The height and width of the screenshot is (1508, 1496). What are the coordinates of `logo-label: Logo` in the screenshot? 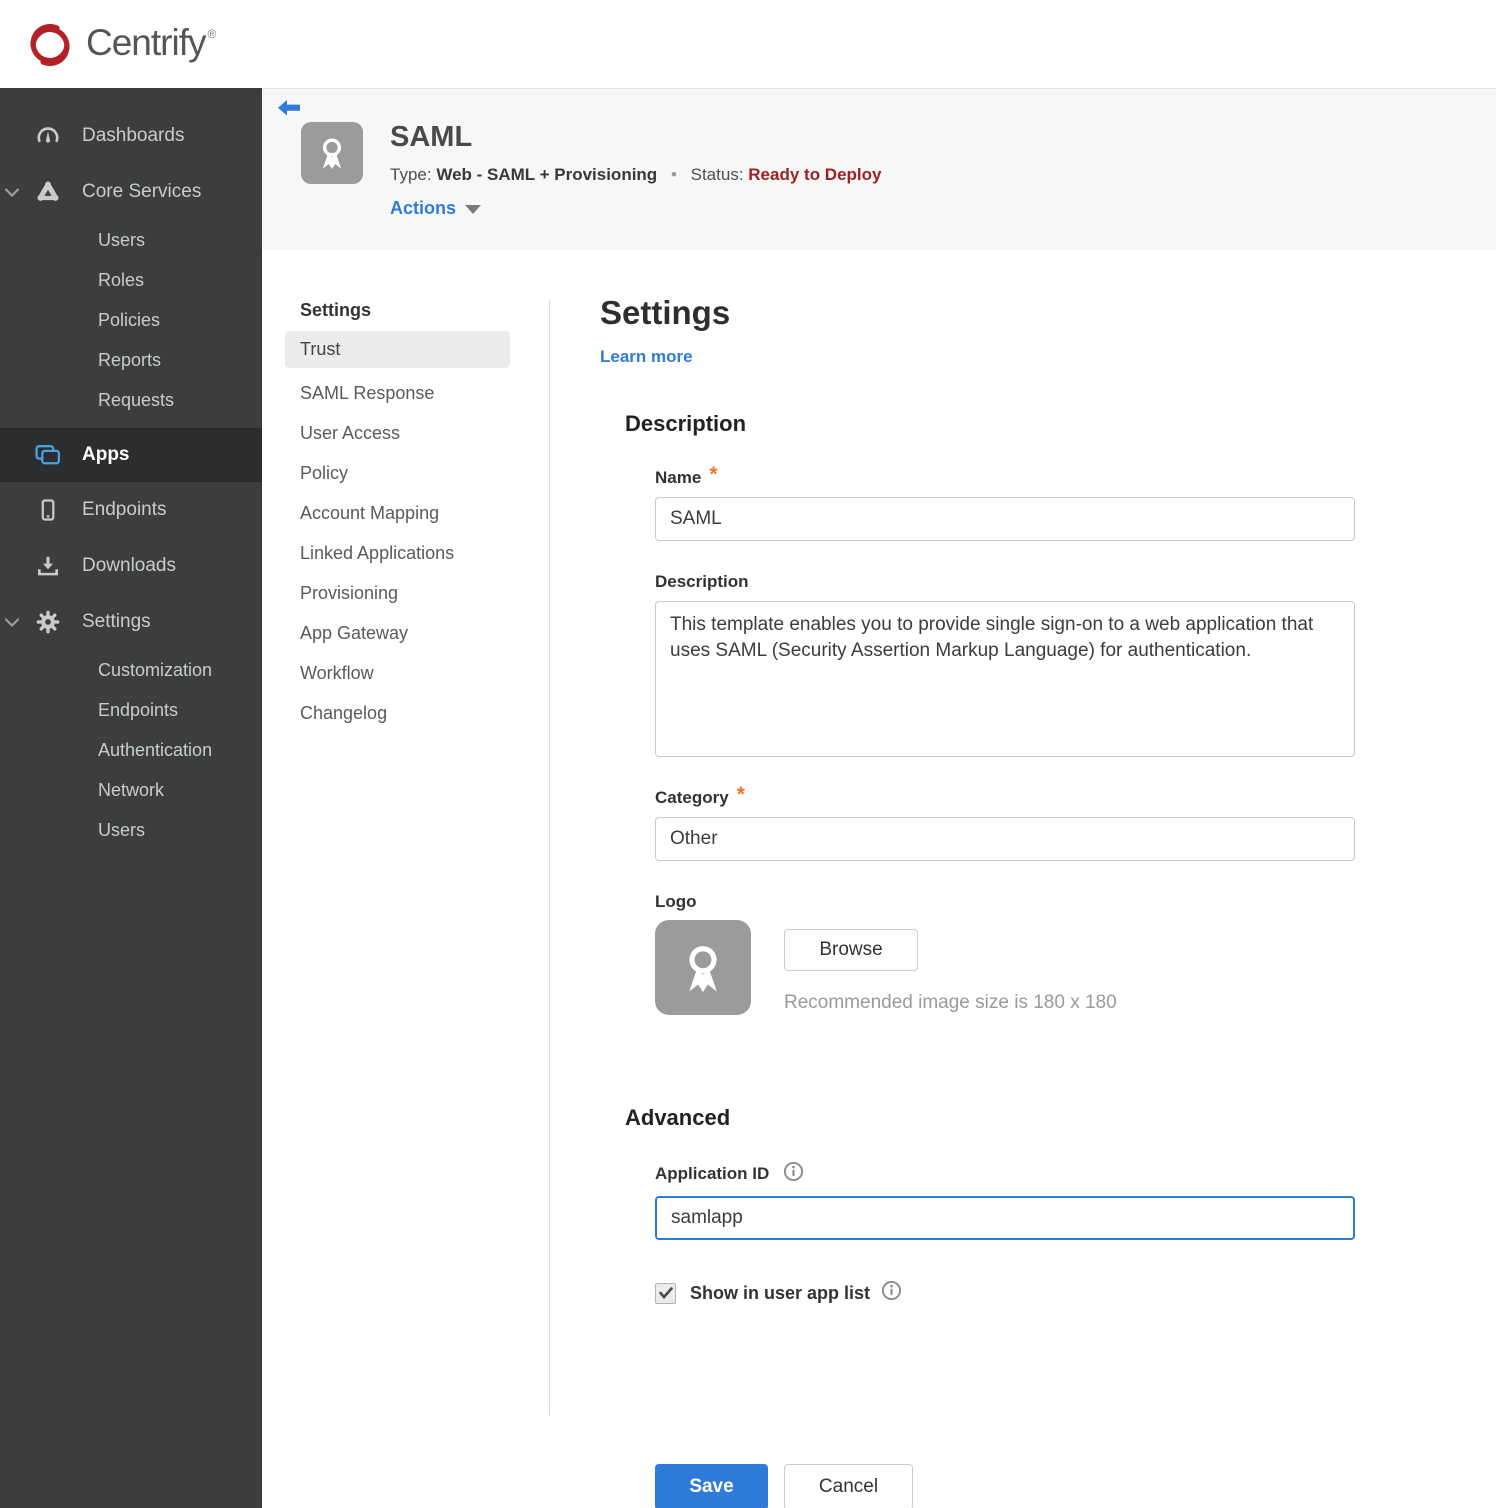 It's located at (676, 901).